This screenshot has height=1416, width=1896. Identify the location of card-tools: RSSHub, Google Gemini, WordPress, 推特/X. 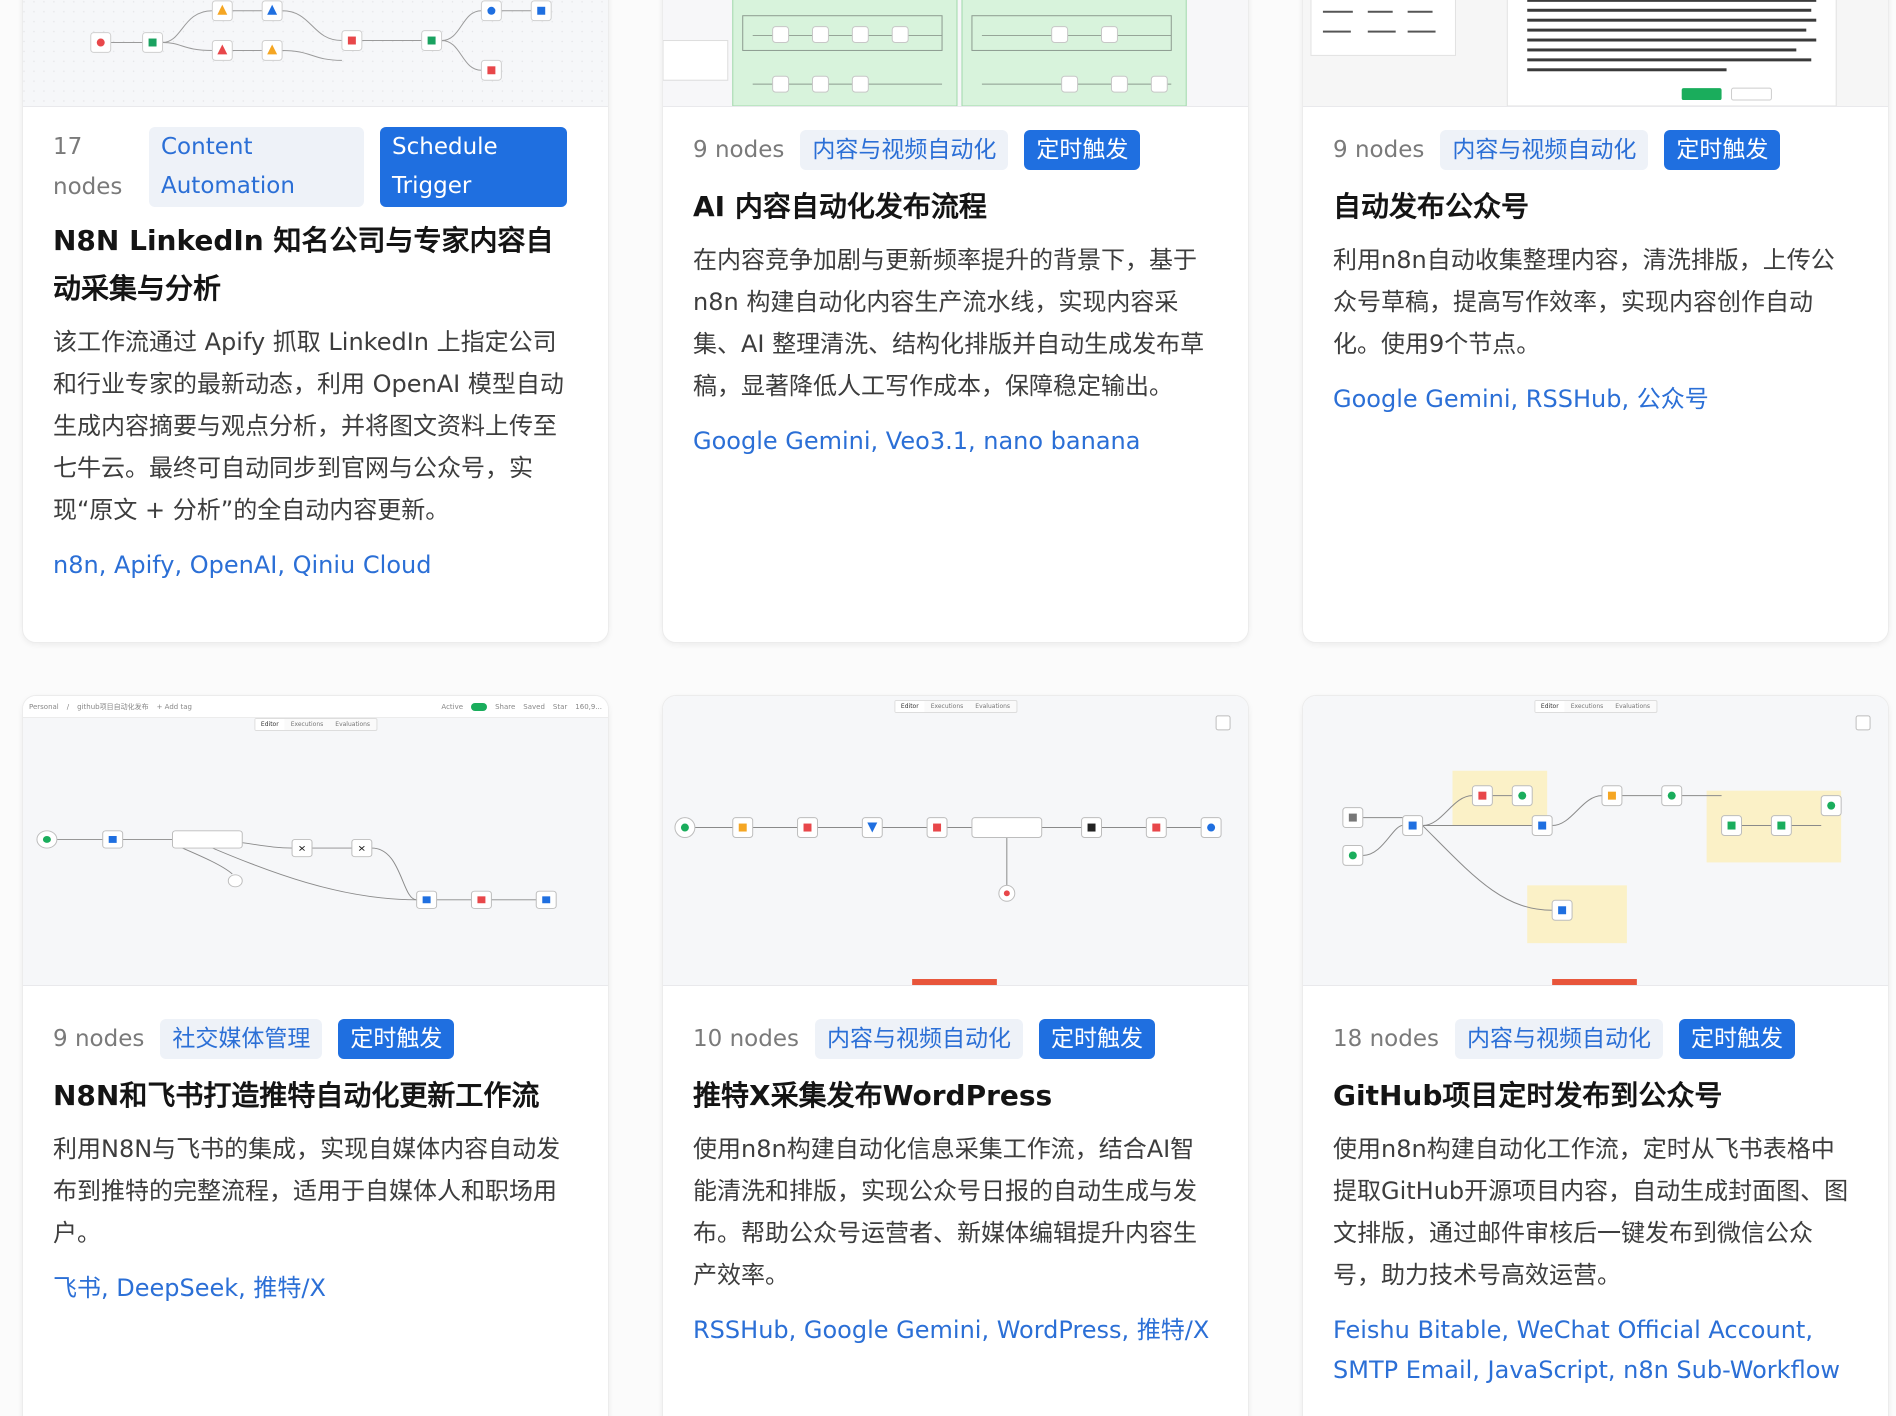
(955, 1330).